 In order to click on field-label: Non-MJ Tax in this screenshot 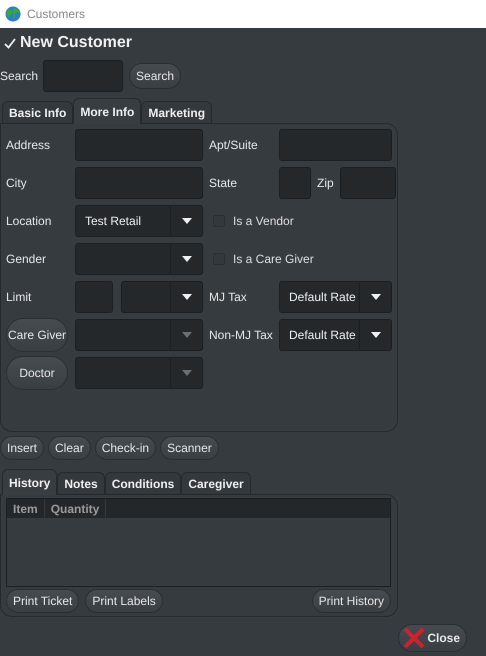, I will do `click(241, 335)`.